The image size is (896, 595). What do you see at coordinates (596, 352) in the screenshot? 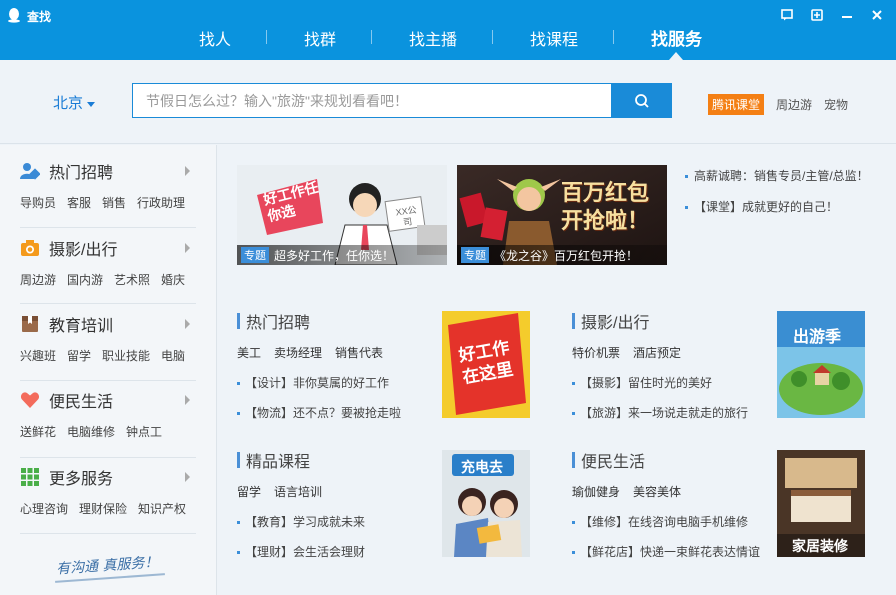
I see `section-tag: 特价机票` at bounding box center [596, 352].